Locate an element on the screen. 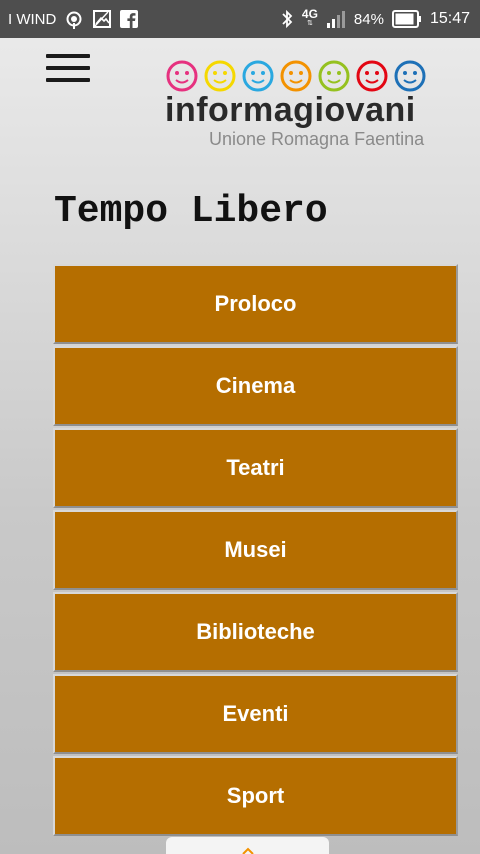 The height and width of the screenshot is (854, 480). image-icon is located at coordinates (102, 19).